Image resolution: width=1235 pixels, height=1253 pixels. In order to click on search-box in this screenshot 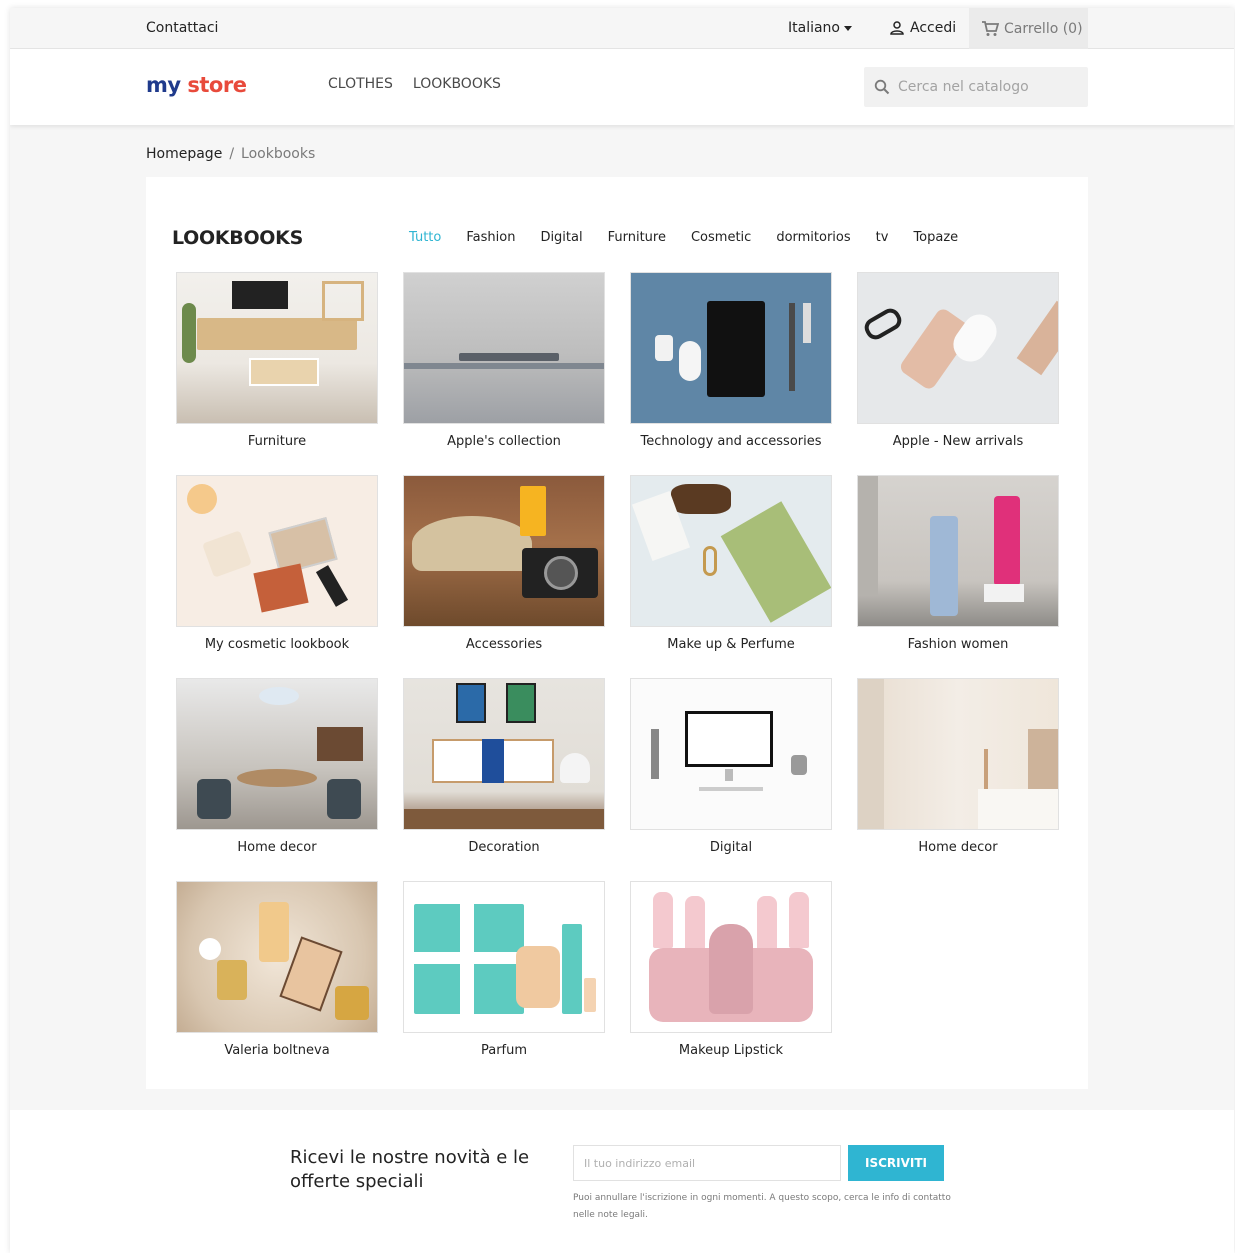, I will do `click(976, 87)`.